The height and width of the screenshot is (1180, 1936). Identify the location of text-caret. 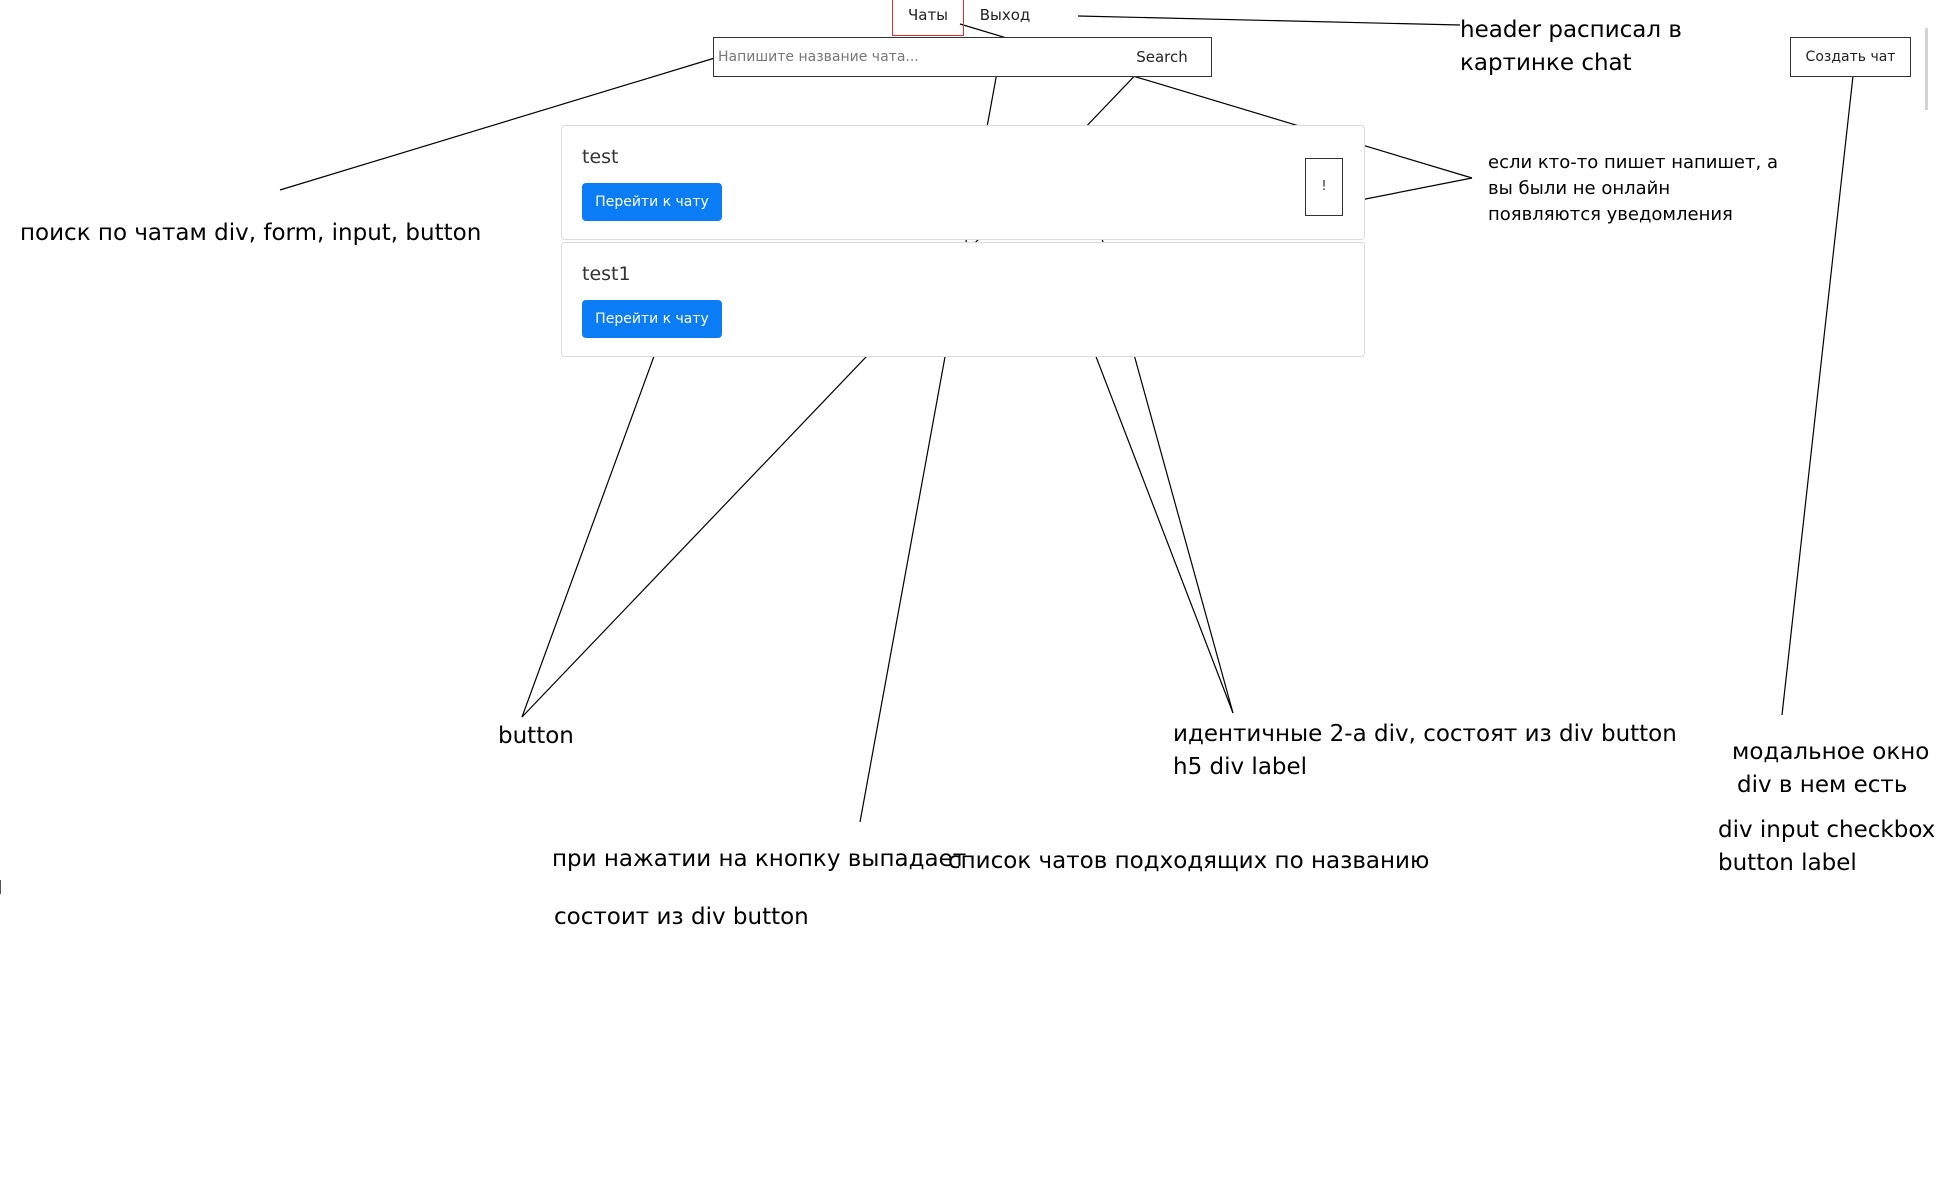
(0, 887).